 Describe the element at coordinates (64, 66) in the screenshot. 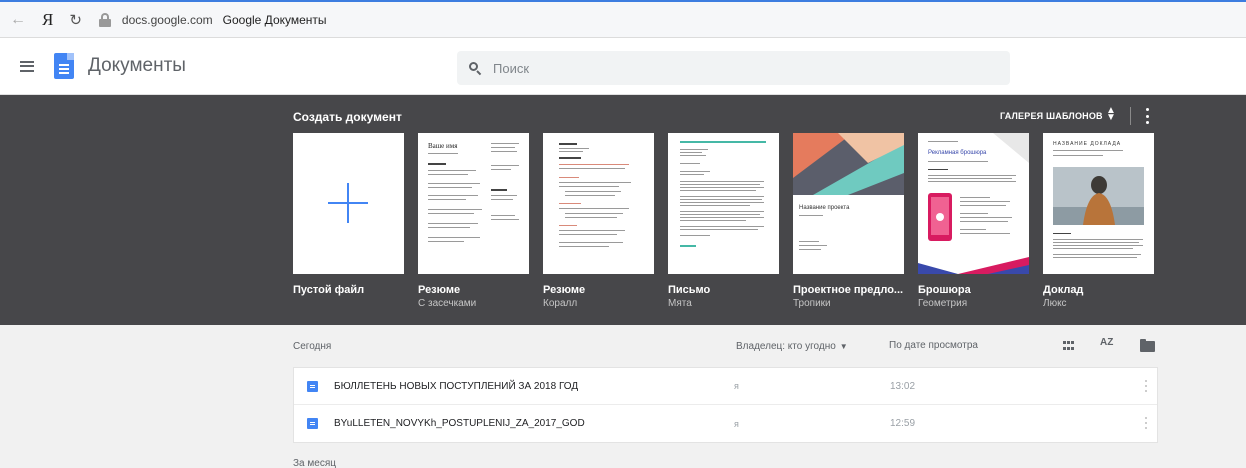

I see `docs-logo-icon` at that location.